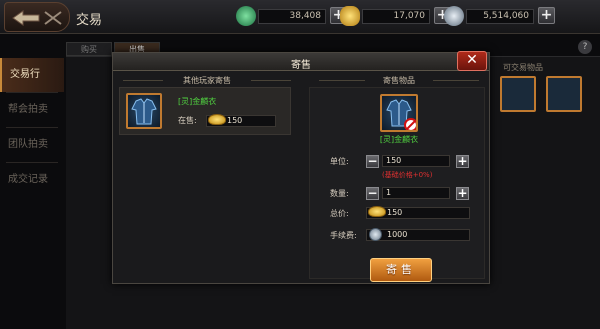 Image resolution: width=600 pixels, height=329 pixels. What do you see at coordinates (89, 20) in the screenshot?
I see `page-title: 交易` at bounding box center [89, 20].